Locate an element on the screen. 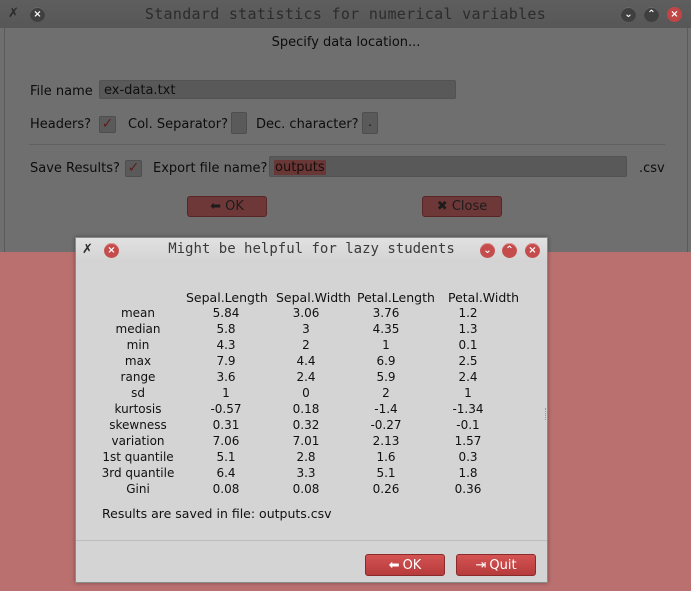  export-file-value: outputs is located at coordinates (300, 167).